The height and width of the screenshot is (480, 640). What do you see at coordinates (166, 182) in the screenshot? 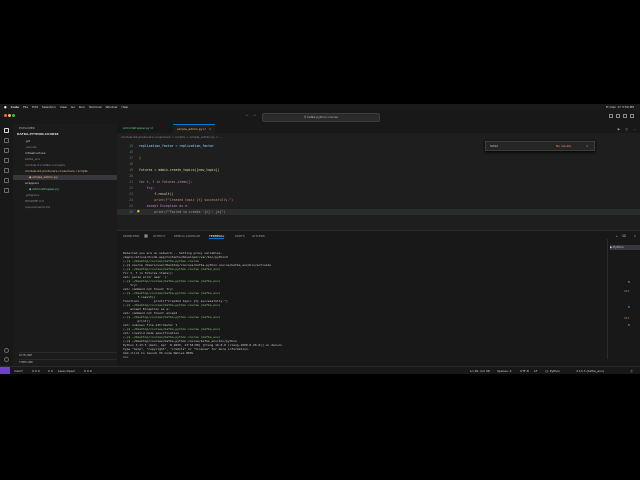
I see `code-text: for t, f in futures.items():` at bounding box center [166, 182].